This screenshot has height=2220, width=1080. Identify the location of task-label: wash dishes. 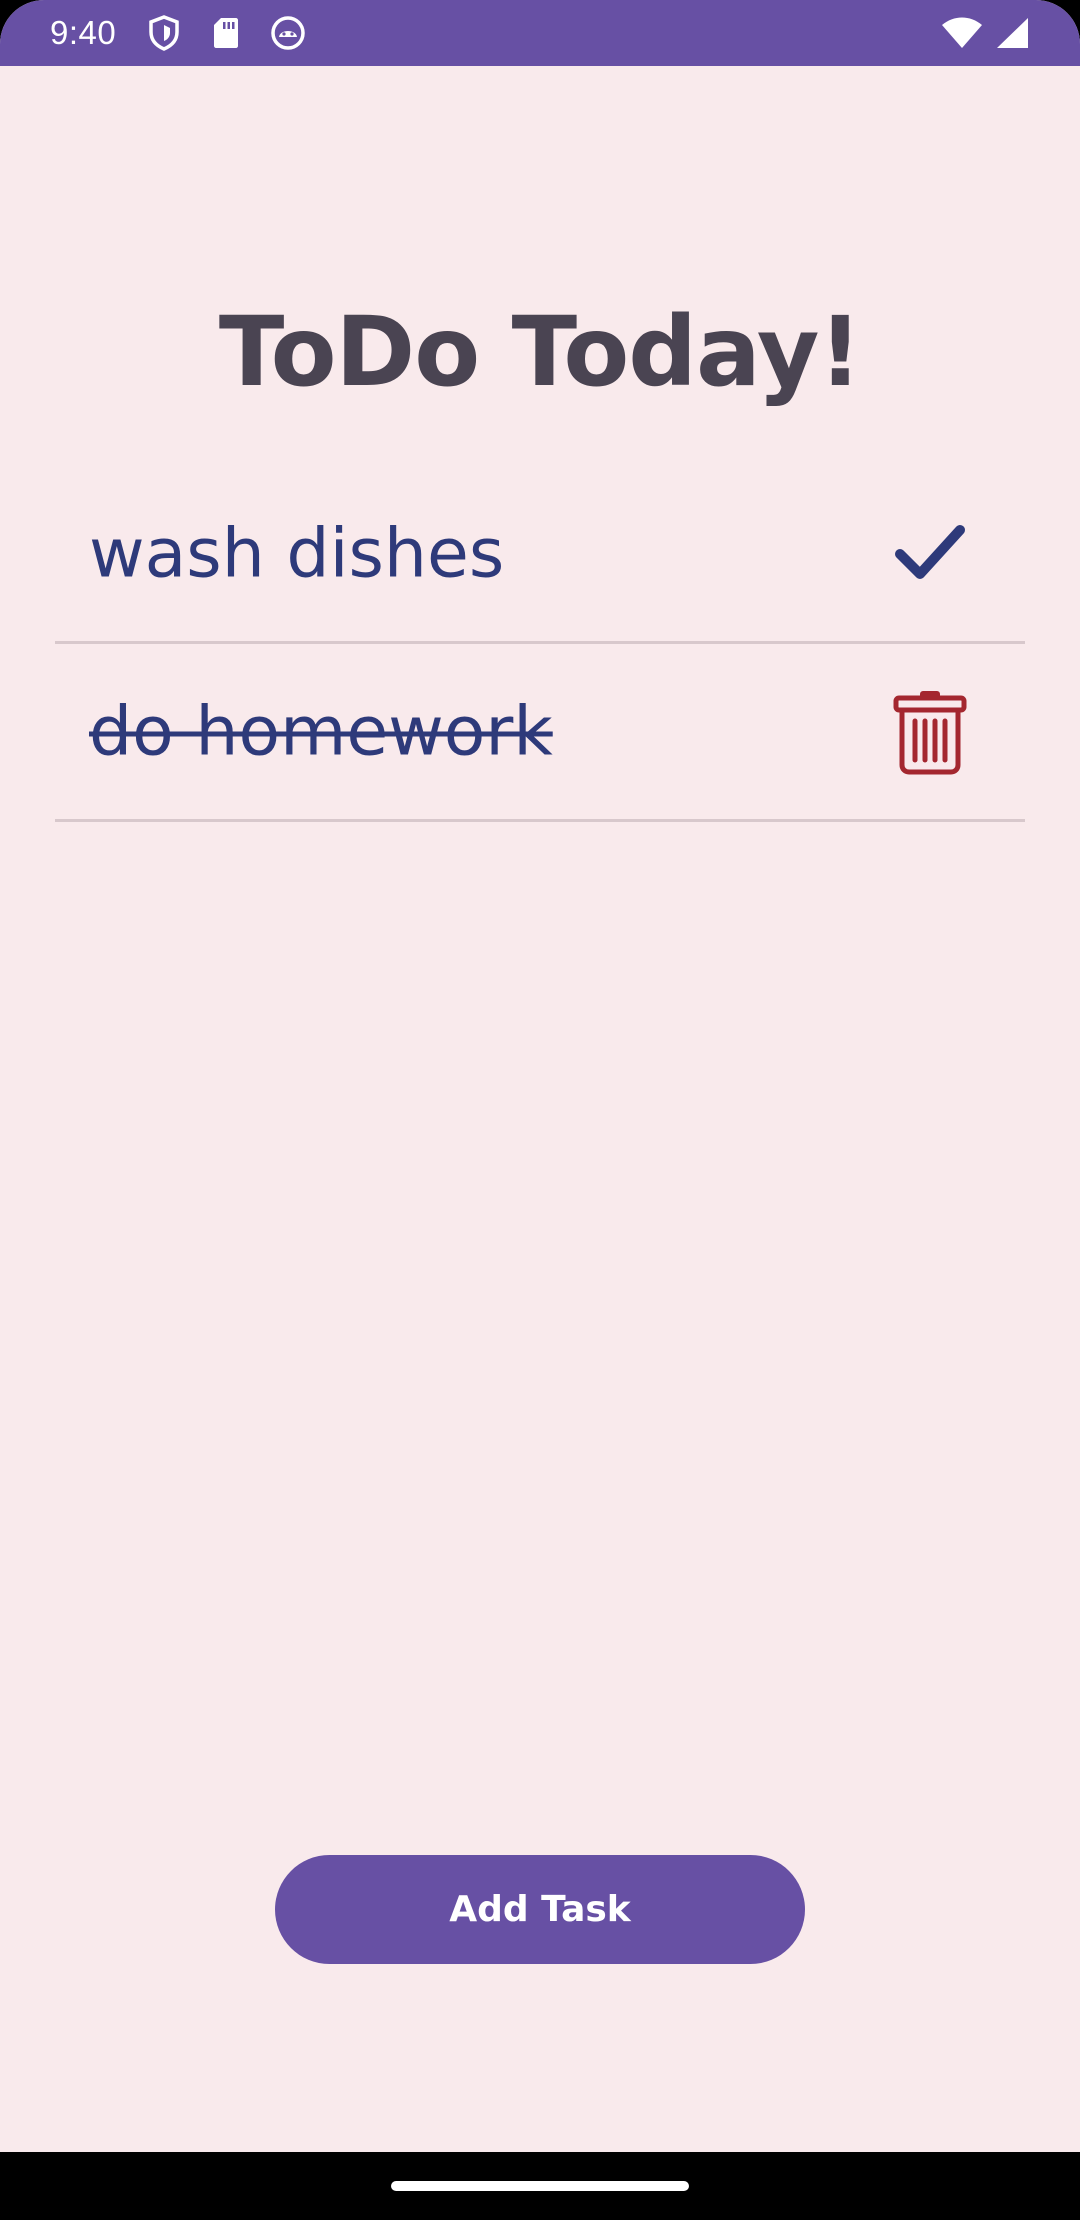
(296, 553).